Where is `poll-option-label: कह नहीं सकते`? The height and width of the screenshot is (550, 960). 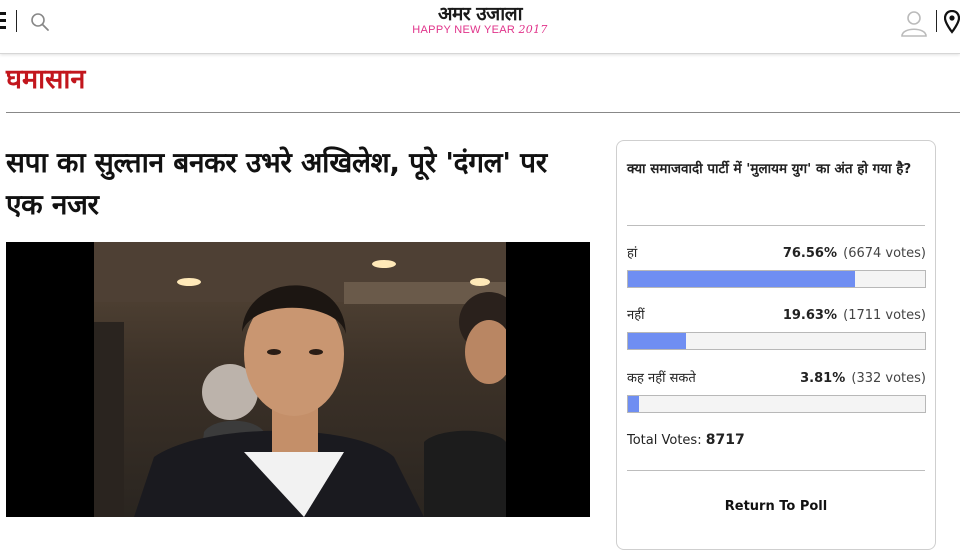
poll-option-label: कह नहीं सकते is located at coordinates (661, 378).